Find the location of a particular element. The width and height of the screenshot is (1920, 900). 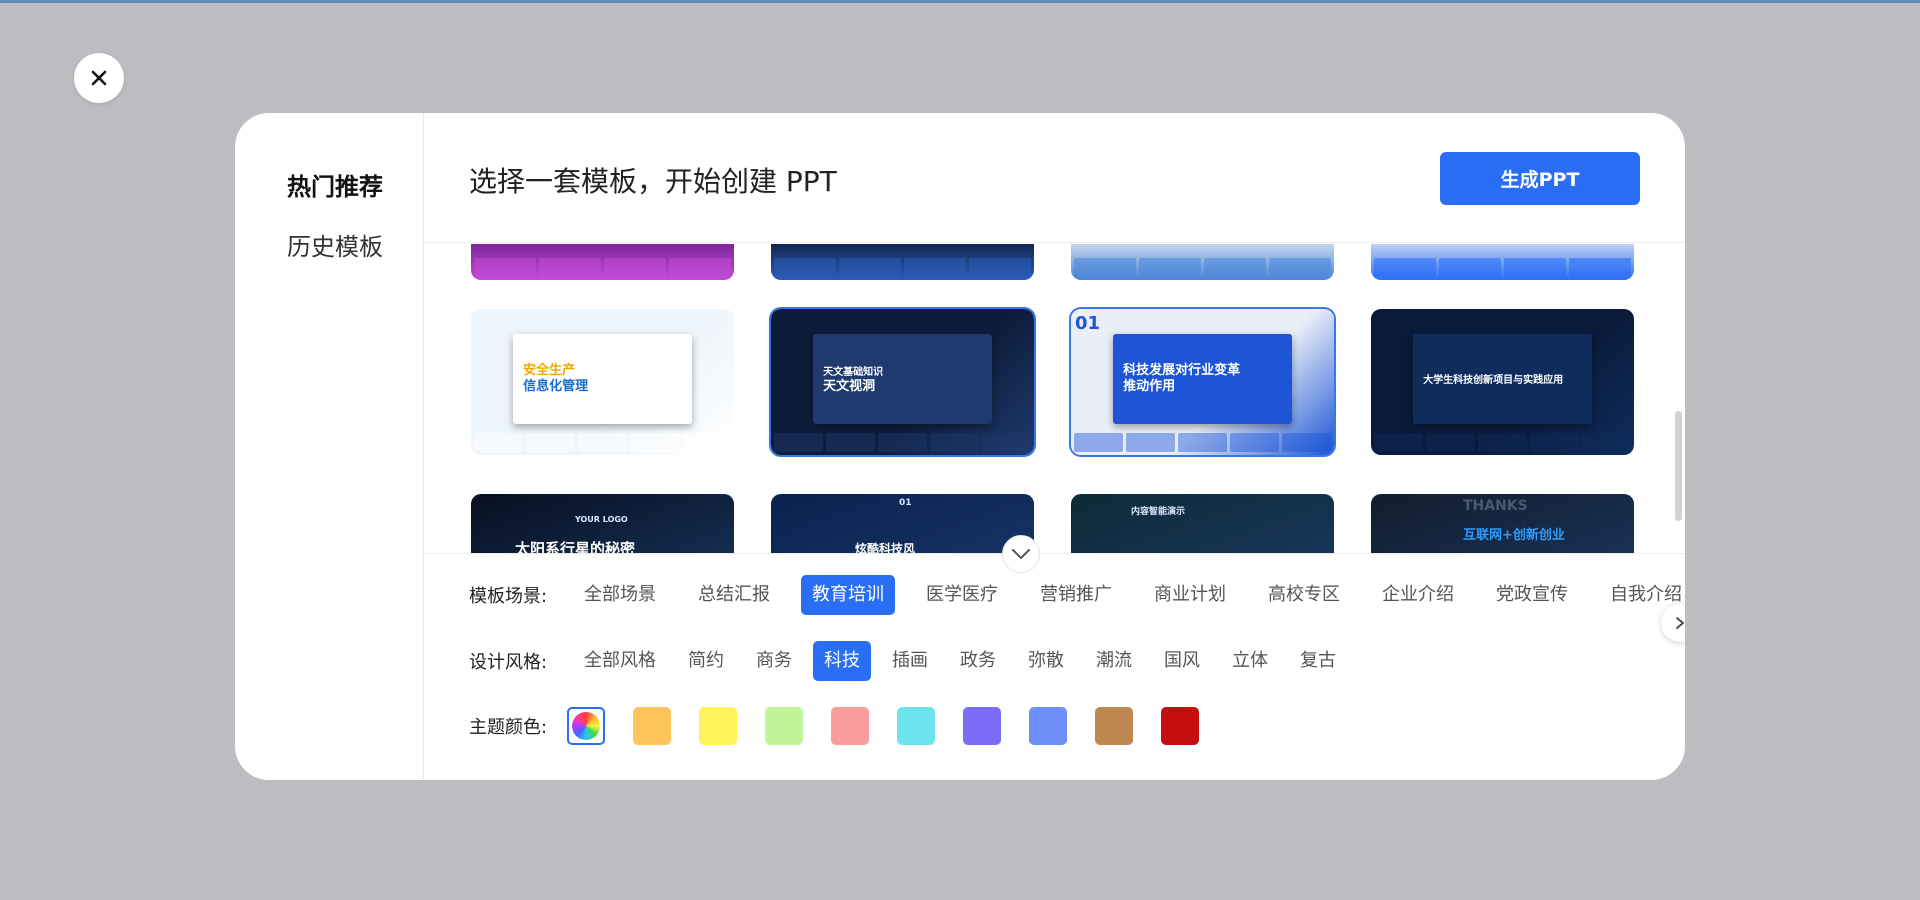

template-cover: 天文基础知识 天文视洞 is located at coordinates (902, 379).